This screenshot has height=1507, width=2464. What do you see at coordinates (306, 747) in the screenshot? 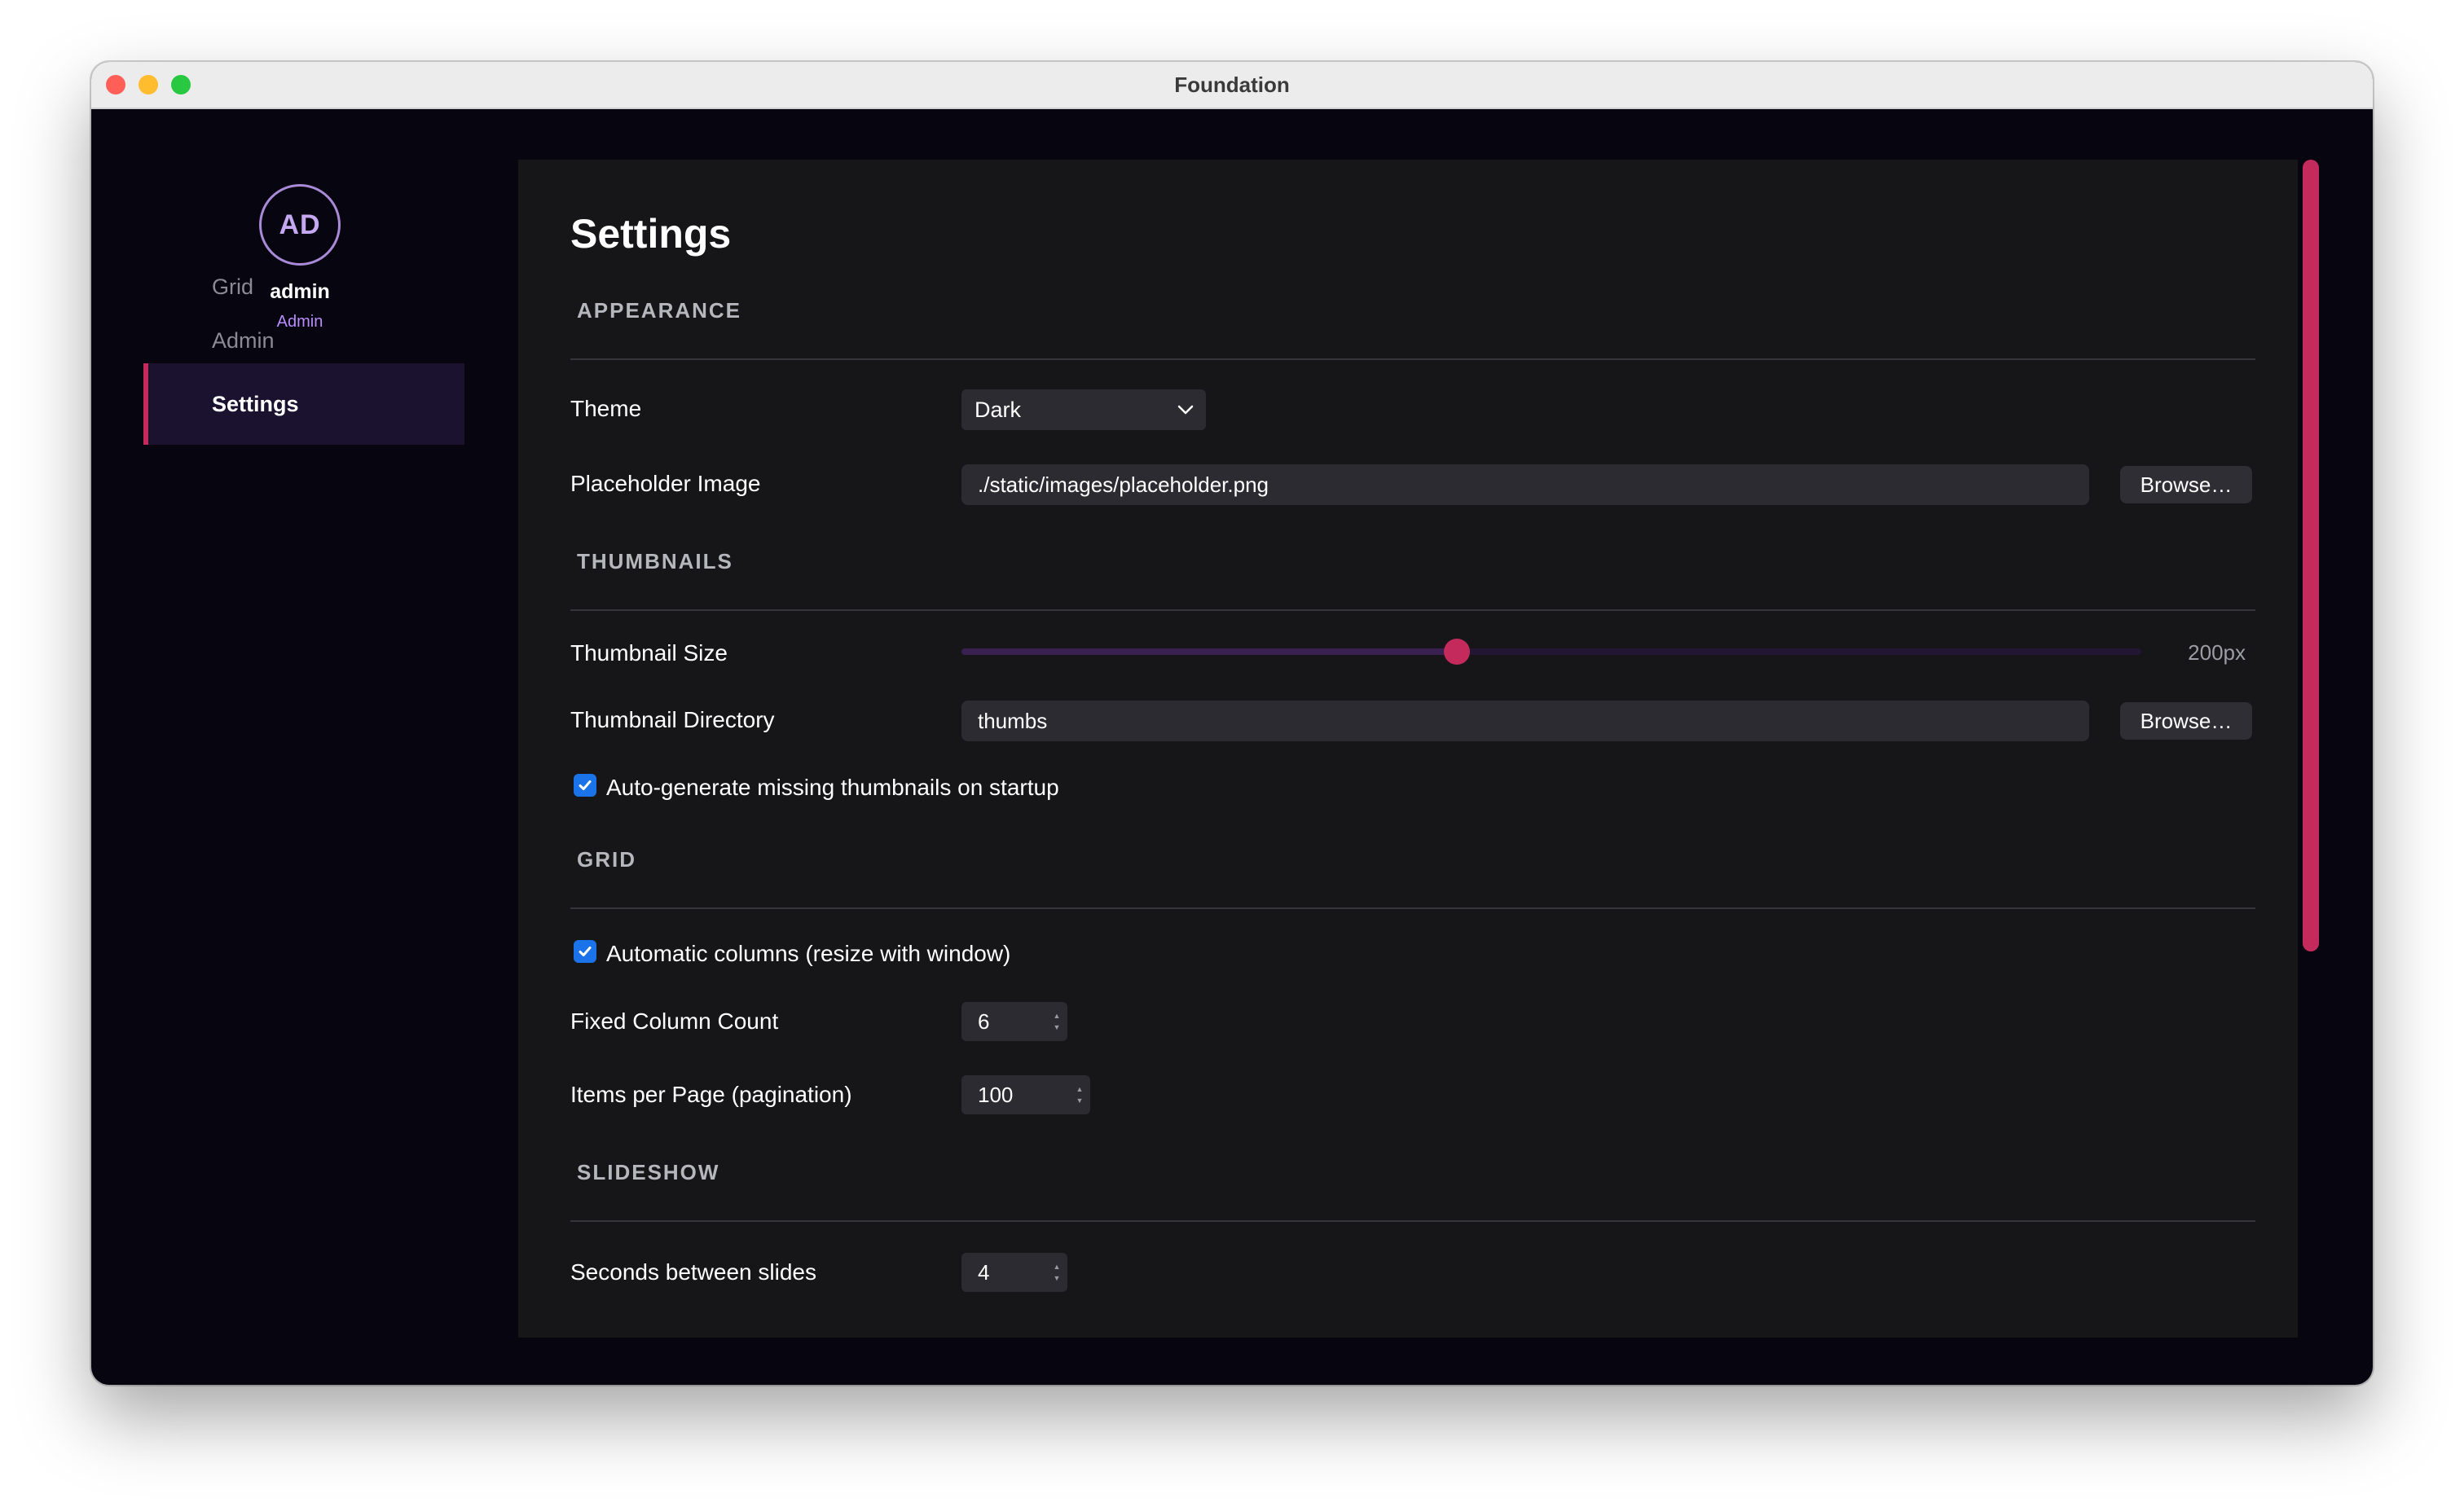
I see `sidebar: AD admin Admin Grid Admin Settings` at bounding box center [306, 747].